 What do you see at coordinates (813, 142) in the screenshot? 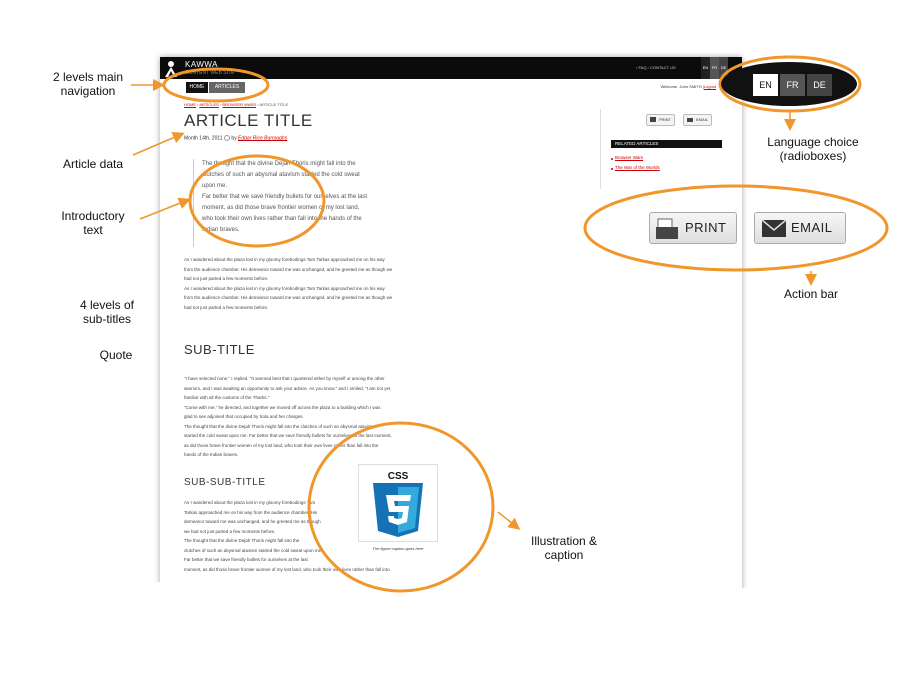
I see `callout-line: Language choice` at bounding box center [813, 142].